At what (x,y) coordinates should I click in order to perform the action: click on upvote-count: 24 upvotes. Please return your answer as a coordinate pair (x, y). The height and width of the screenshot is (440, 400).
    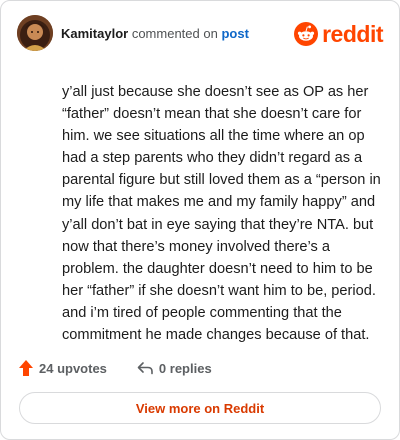
    Looking at the image, I should click on (73, 368).